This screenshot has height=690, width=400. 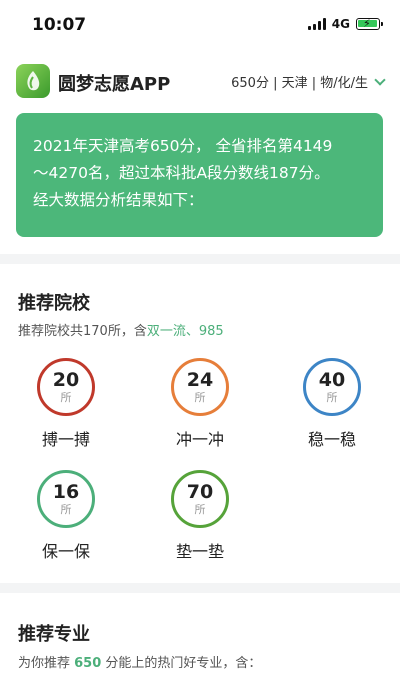 I want to click on category-label: 搏一搏, so click(x=65, y=439).